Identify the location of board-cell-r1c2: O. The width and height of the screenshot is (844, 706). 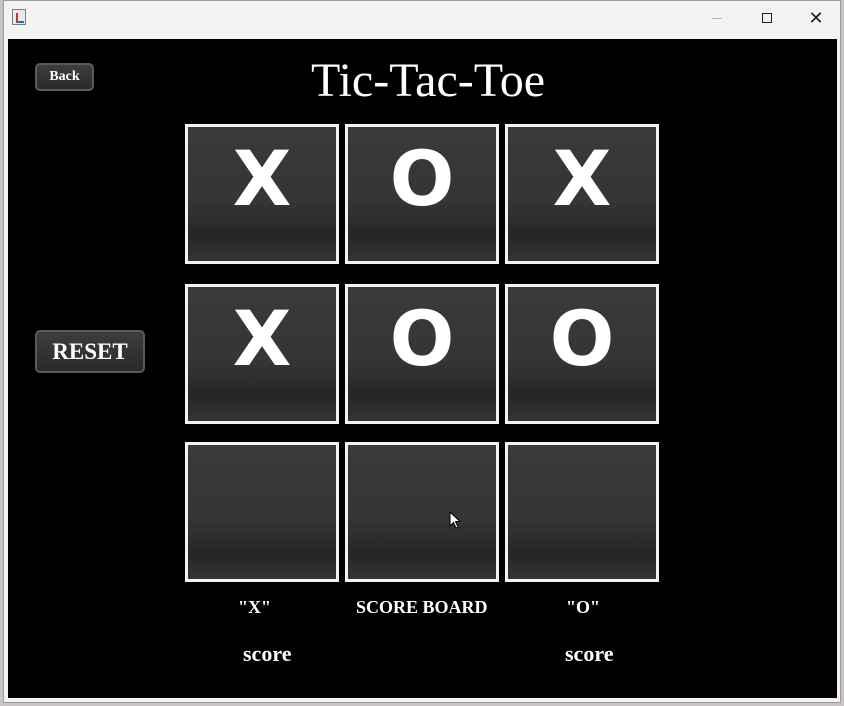
(422, 194).